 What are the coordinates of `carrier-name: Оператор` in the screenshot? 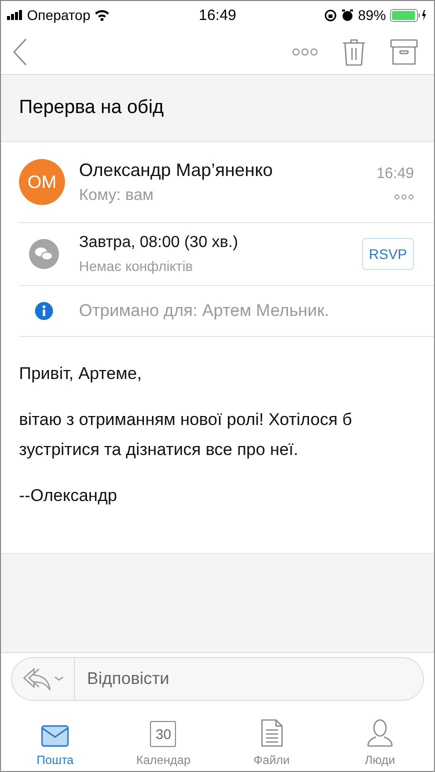 It's located at (58, 15).